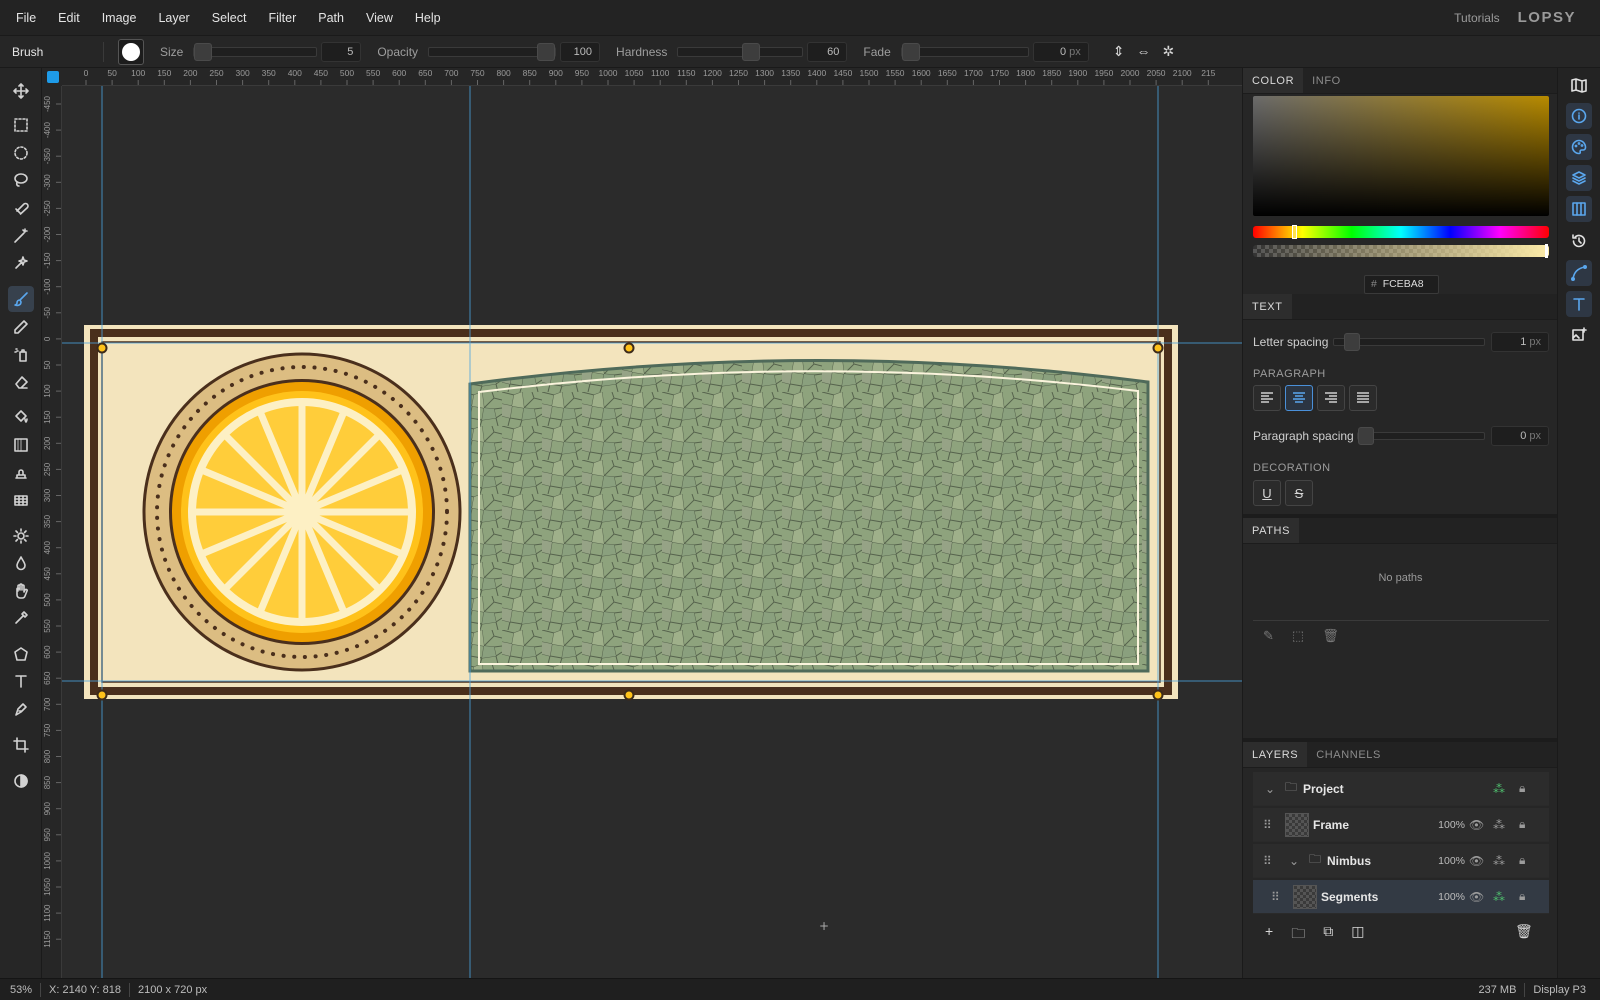  I want to click on blur-icon, so click(21, 563).